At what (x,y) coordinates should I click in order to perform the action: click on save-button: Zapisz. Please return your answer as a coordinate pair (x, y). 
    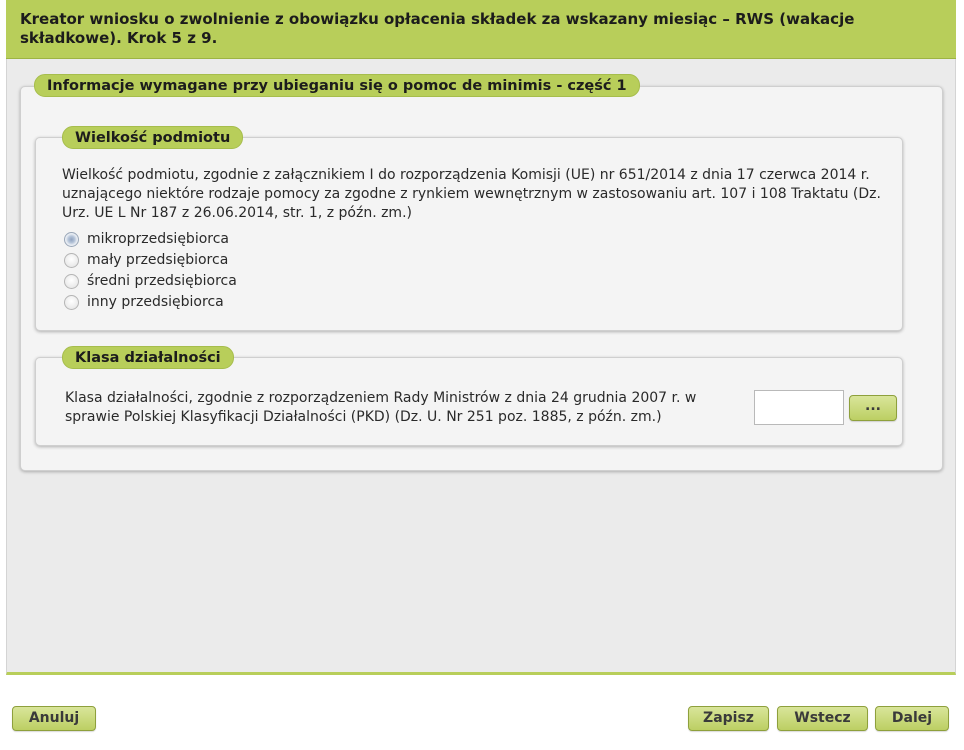
    Looking at the image, I should click on (728, 718).